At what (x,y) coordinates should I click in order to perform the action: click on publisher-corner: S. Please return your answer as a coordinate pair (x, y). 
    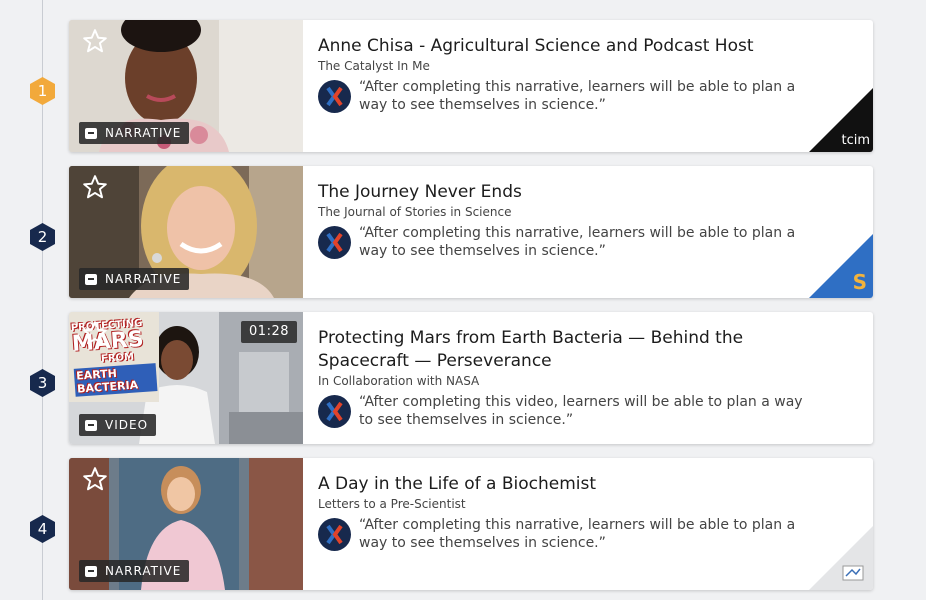
    Looking at the image, I should click on (841, 266).